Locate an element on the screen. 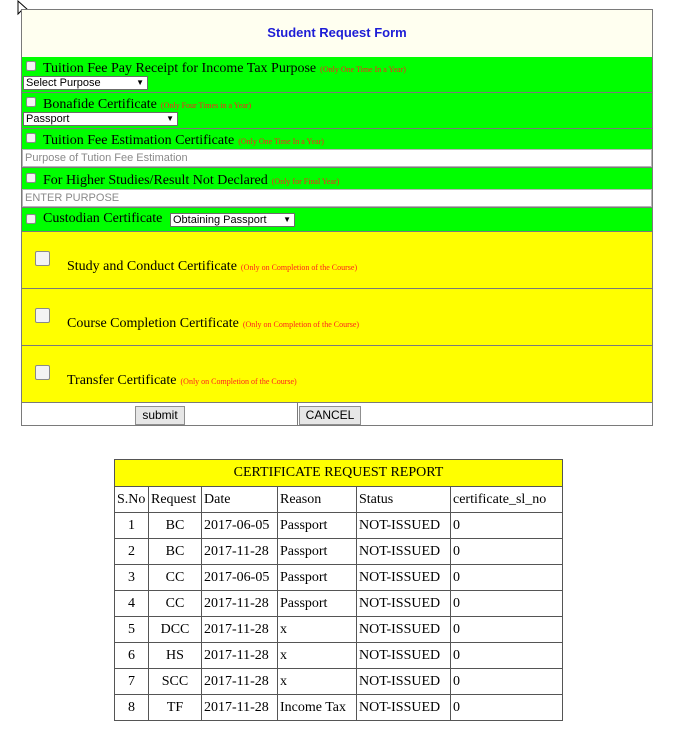 Image resolution: width=681 pixels, height=736 pixels. transfer-label: Transfer Certificate is located at coordinates (122, 380).